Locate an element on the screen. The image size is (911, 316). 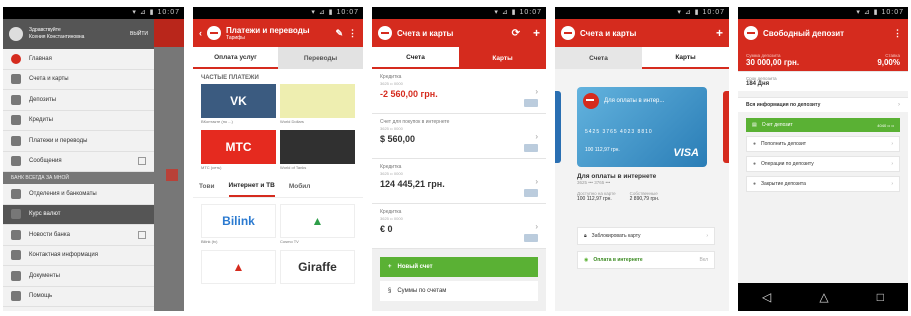
account-row: Кредитка 3625 •• 0000 € 0 › is located at coordinates (459, 226).